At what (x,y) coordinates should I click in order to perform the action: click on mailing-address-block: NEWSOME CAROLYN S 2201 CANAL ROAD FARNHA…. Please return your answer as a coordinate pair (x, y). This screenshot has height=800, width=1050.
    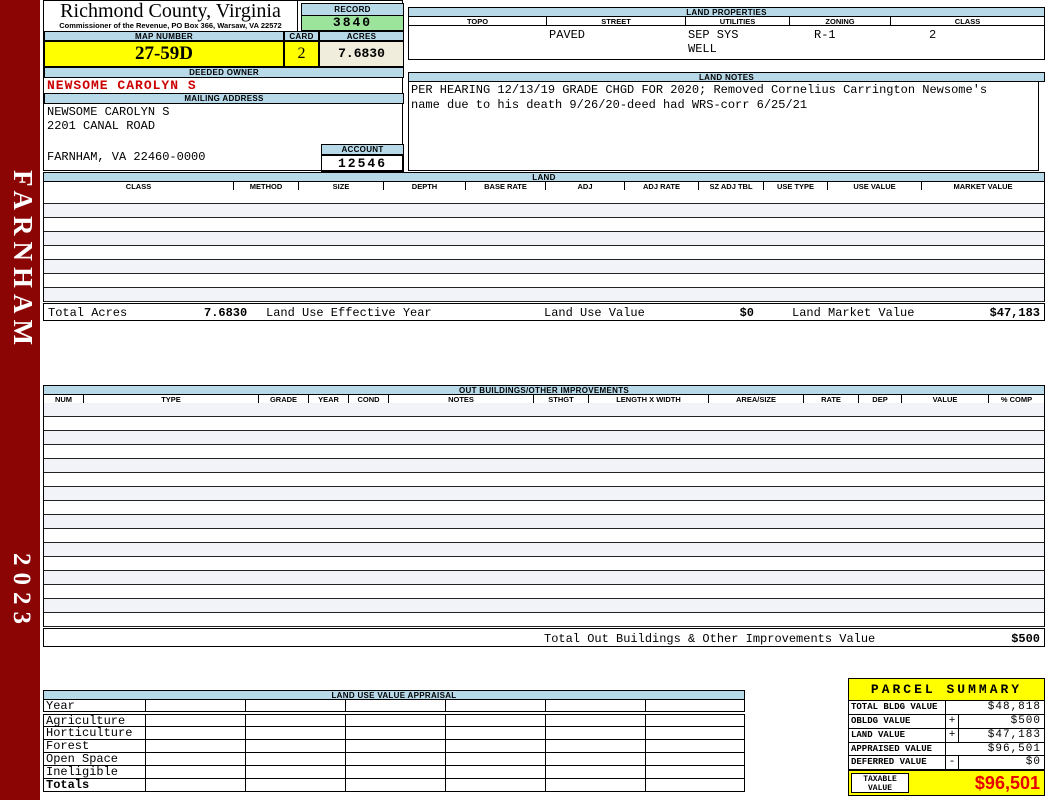
    Looking at the image, I should click on (181, 138).